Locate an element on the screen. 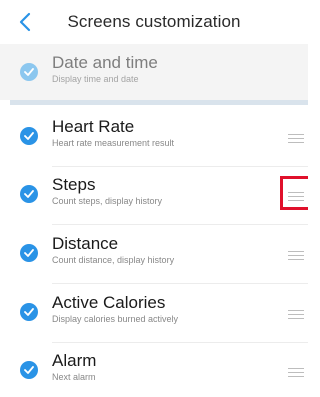 The height and width of the screenshot is (397, 320). fixed-screen-section: Date and time Display time and date is located at coordinates (154, 72).